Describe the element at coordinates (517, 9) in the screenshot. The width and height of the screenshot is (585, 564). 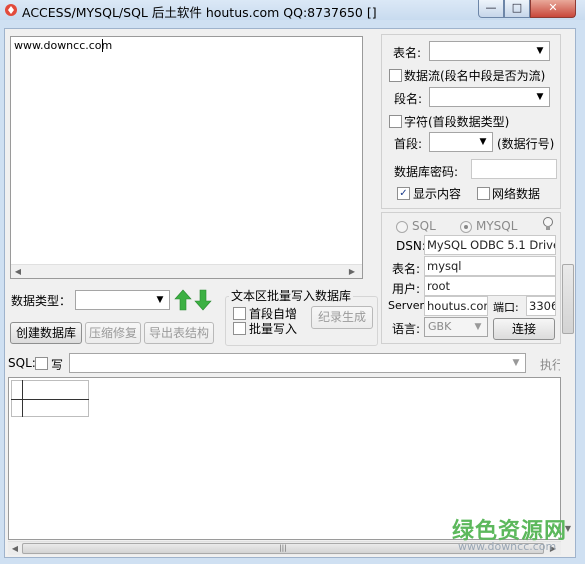
I see `maximize-button: □` at that location.